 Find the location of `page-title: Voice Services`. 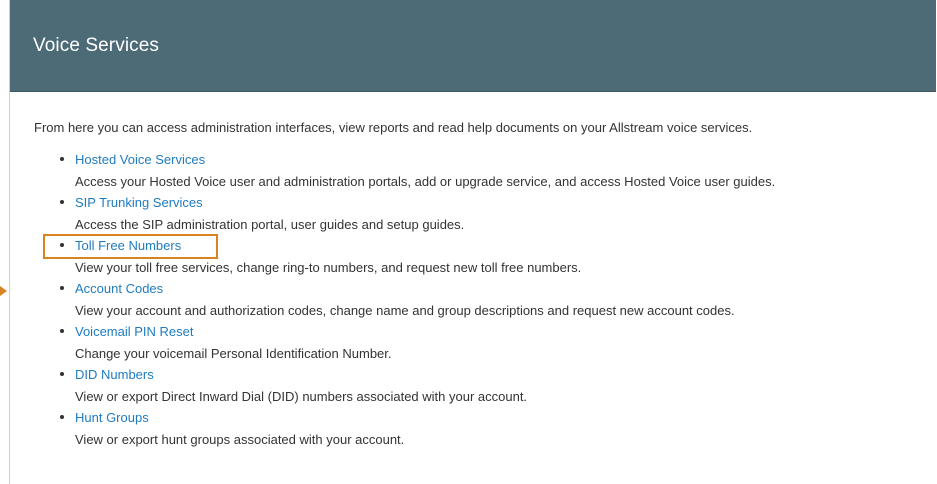

page-title: Voice Services is located at coordinates (96, 45).